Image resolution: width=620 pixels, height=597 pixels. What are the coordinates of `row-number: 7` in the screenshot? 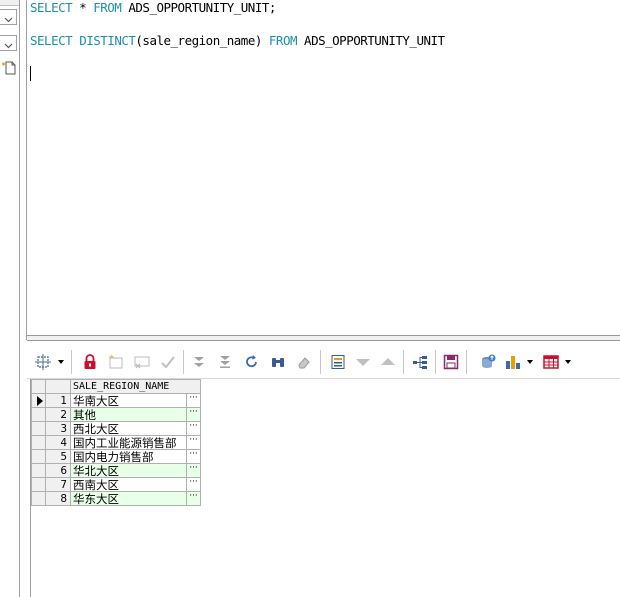 It's located at (58, 484).